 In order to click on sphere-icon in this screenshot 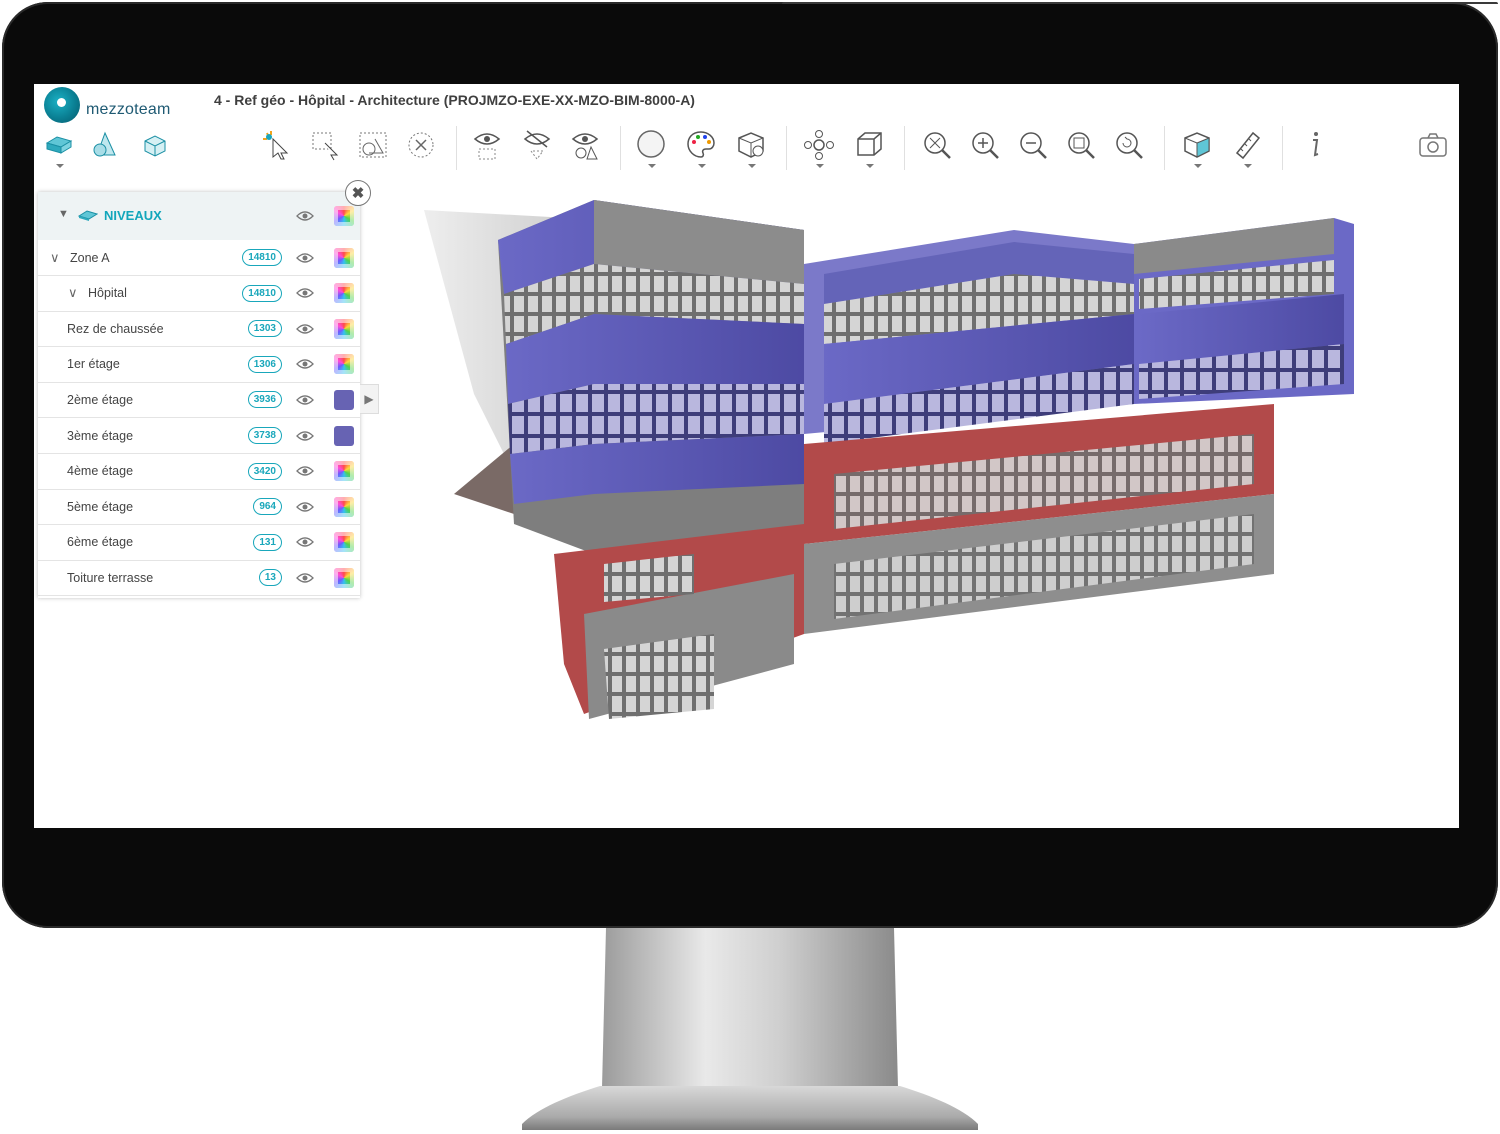, I will do `click(651, 148)`.